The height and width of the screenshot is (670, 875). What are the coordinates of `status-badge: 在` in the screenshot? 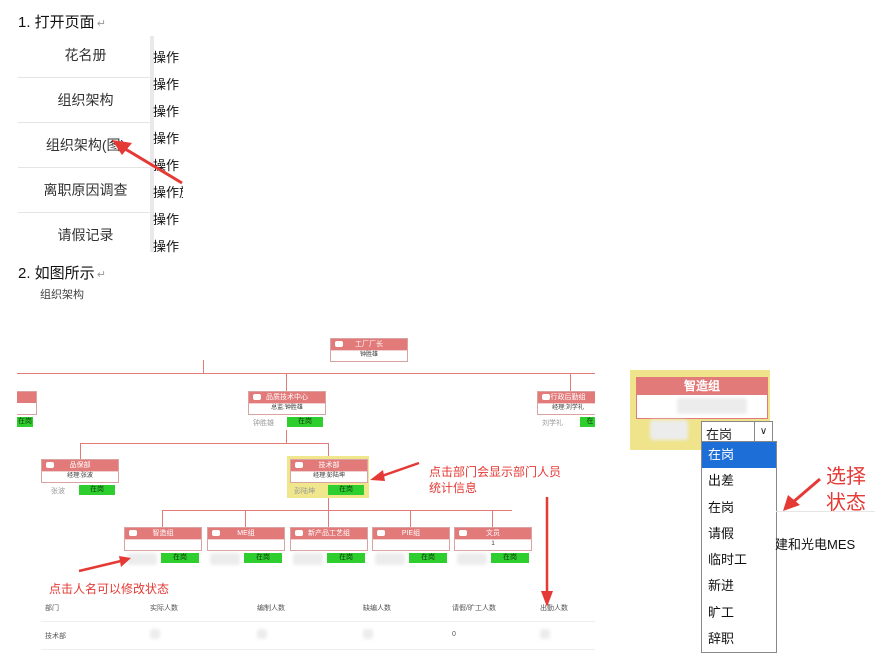 It's located at (587, 422).